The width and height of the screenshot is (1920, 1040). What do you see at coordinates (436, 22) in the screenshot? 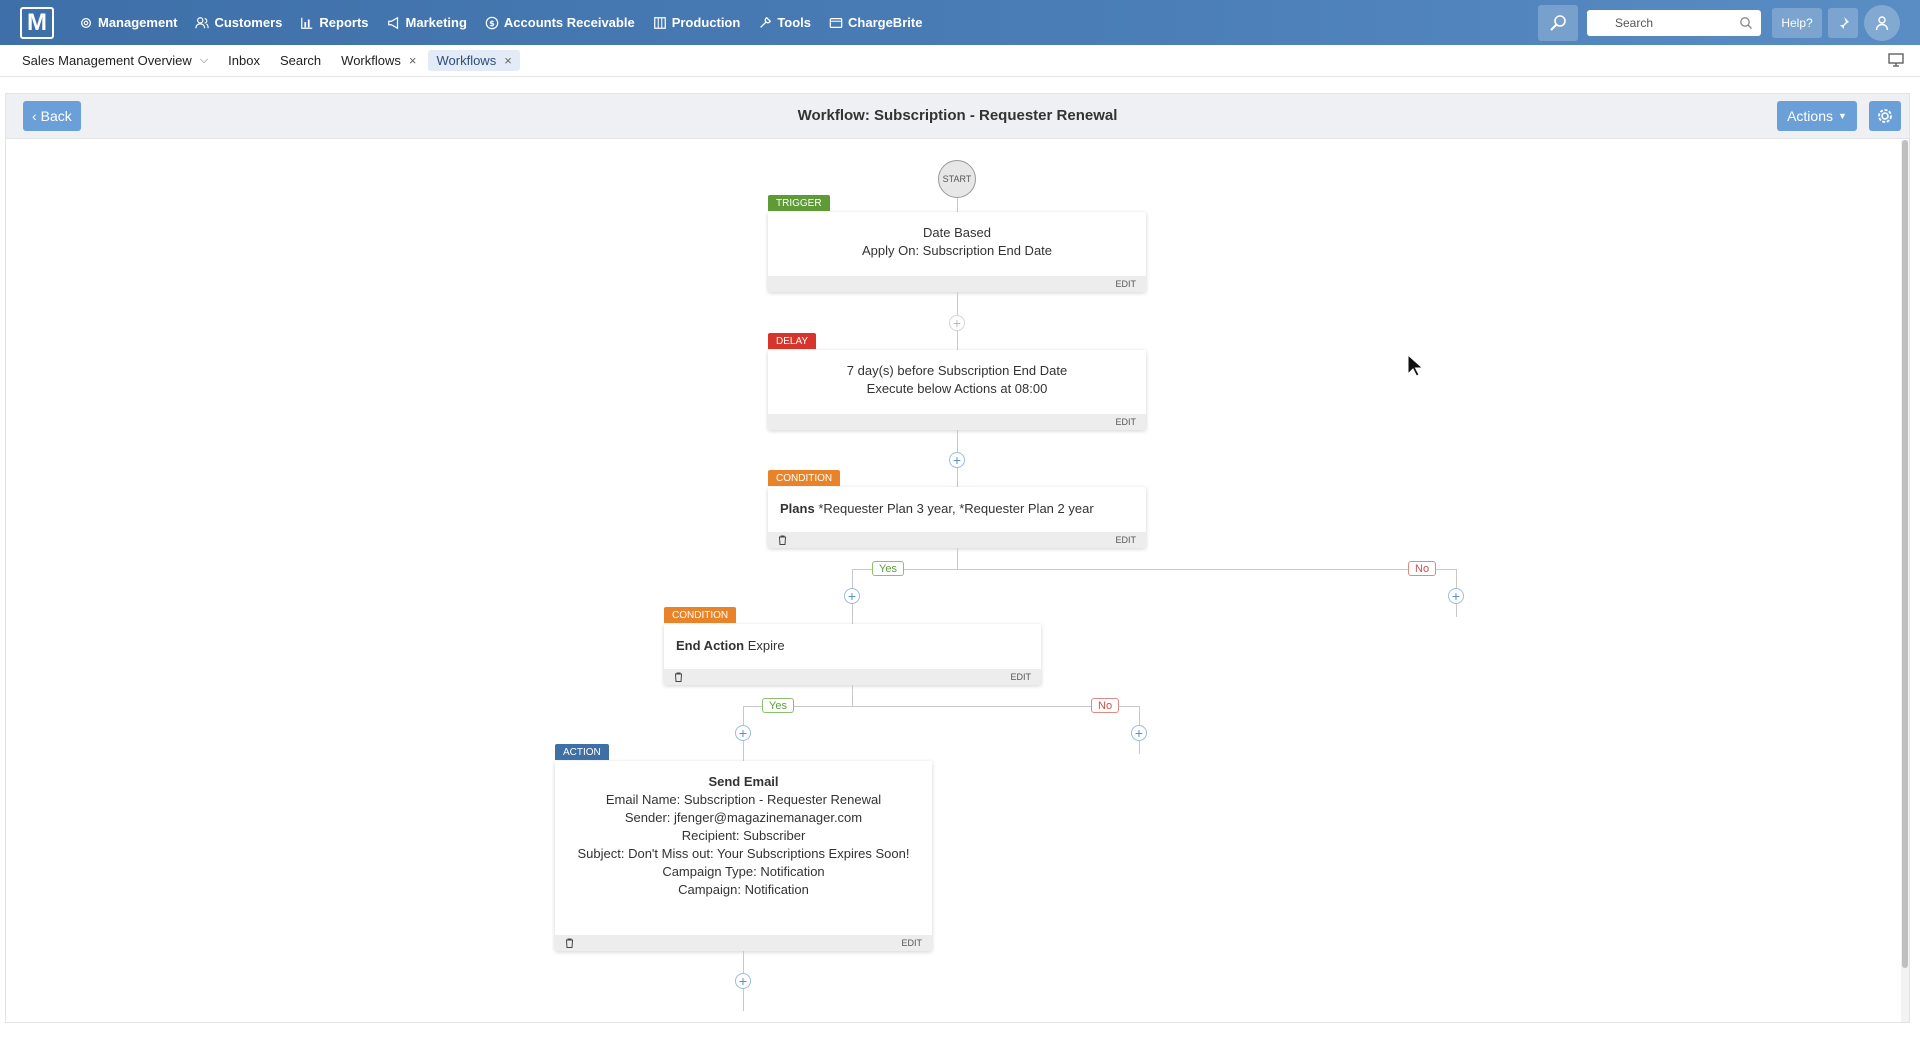
I see `nav-marketing-label: Marketing` at bounding box center [436, 22].